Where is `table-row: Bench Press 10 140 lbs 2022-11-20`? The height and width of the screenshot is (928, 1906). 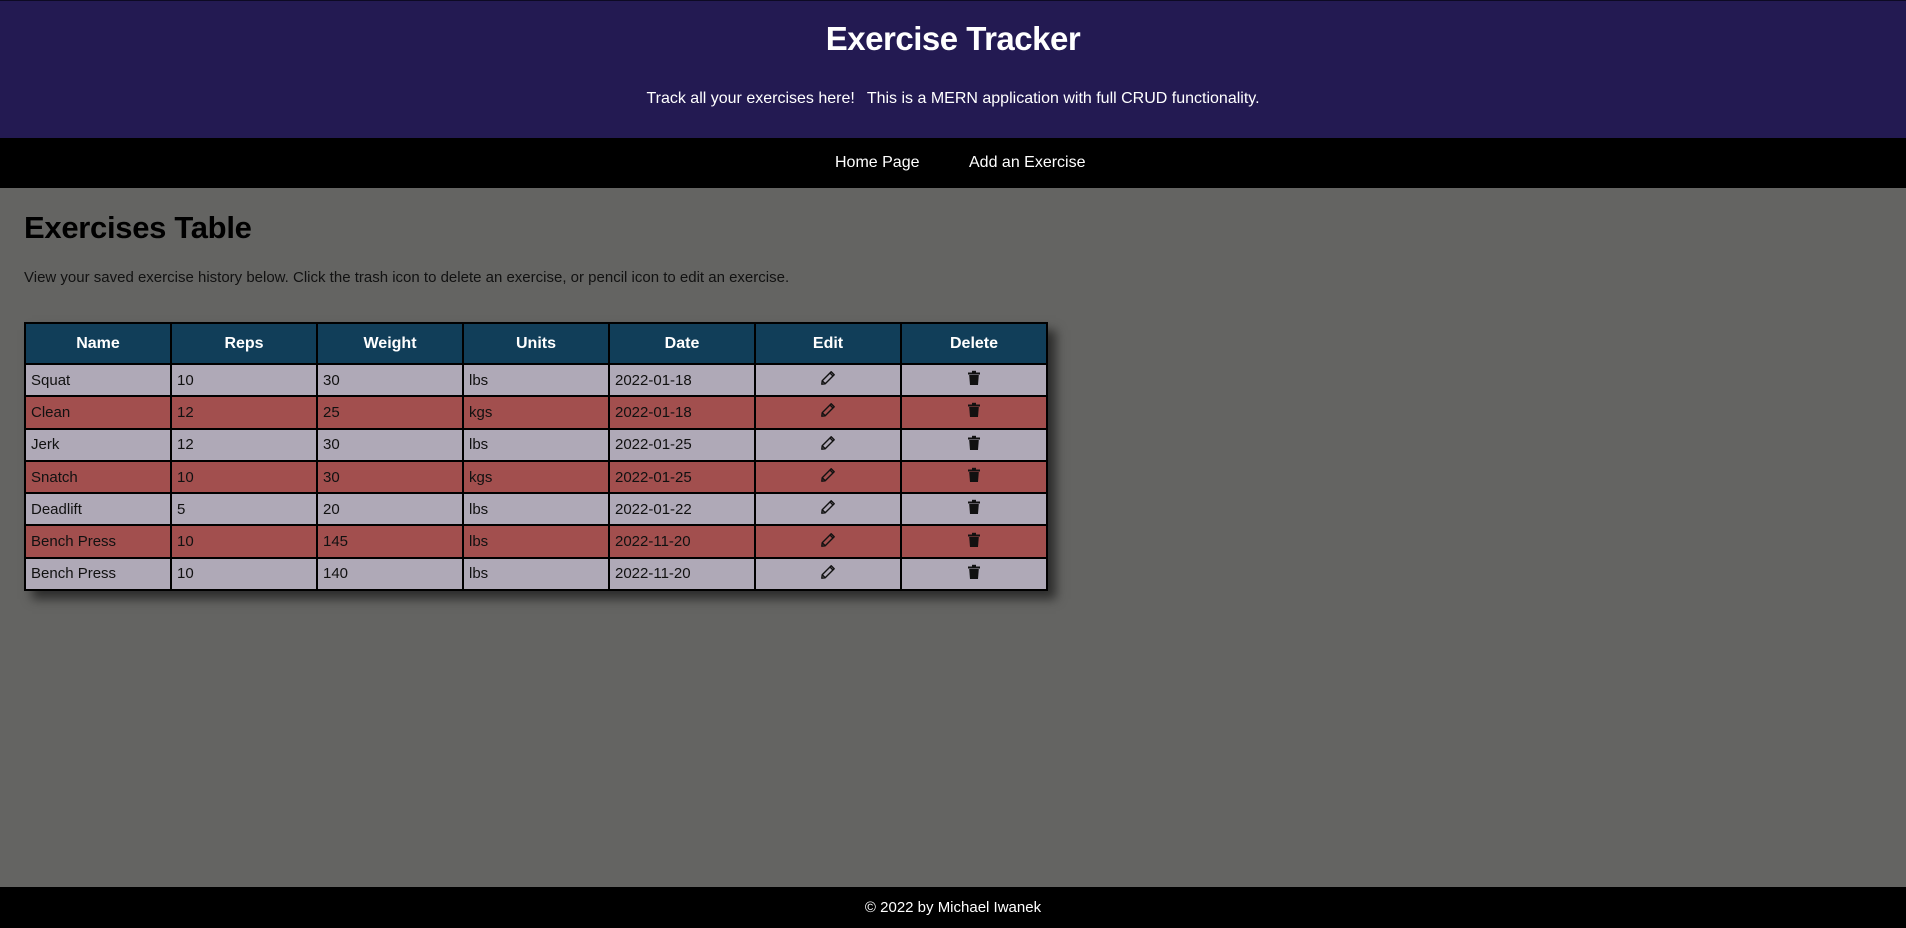 table-row: Bench Press 10 140 lbs 2022-11-20 is located at coordinates (536, 574).